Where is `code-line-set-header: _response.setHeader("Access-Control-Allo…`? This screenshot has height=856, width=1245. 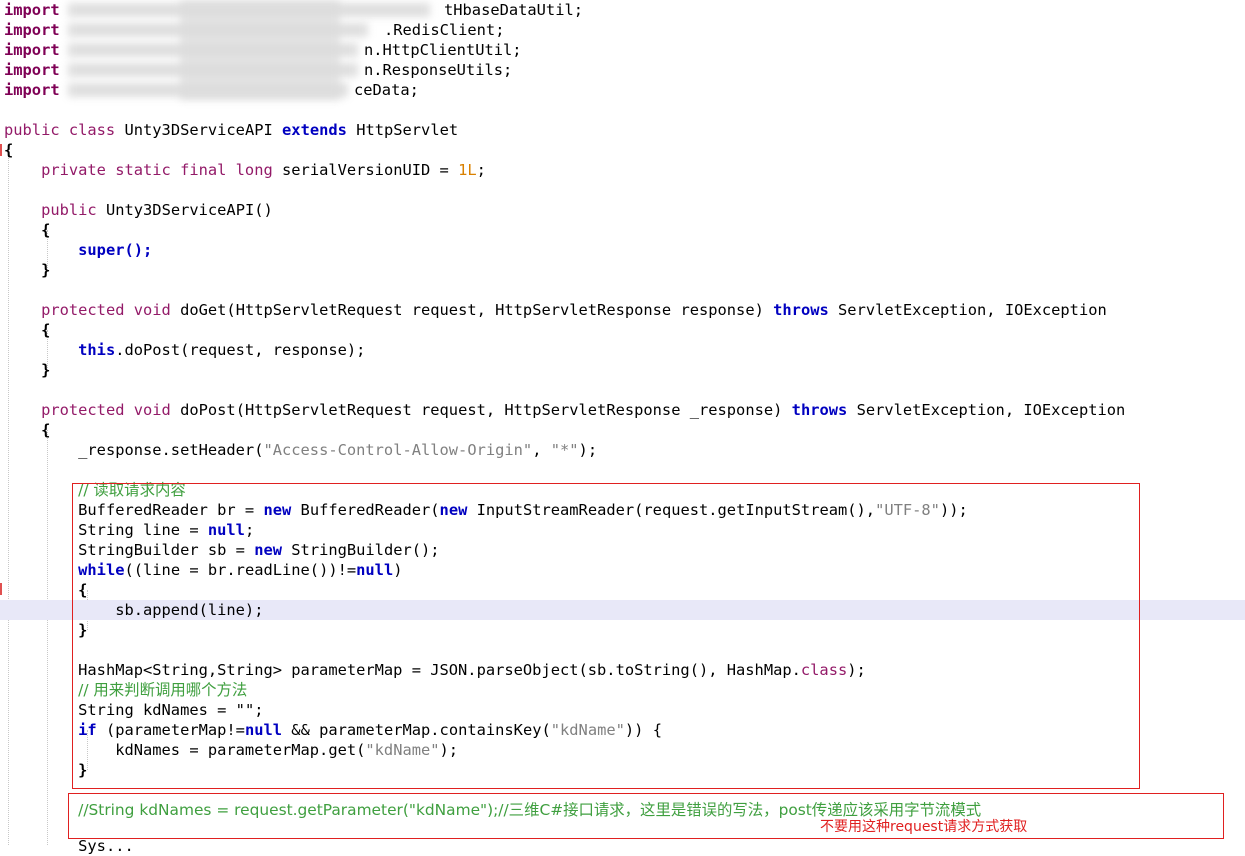
code-line-set-header: _response.setHeader("Access-Control-Allo… is located at coordinates (338, 450).